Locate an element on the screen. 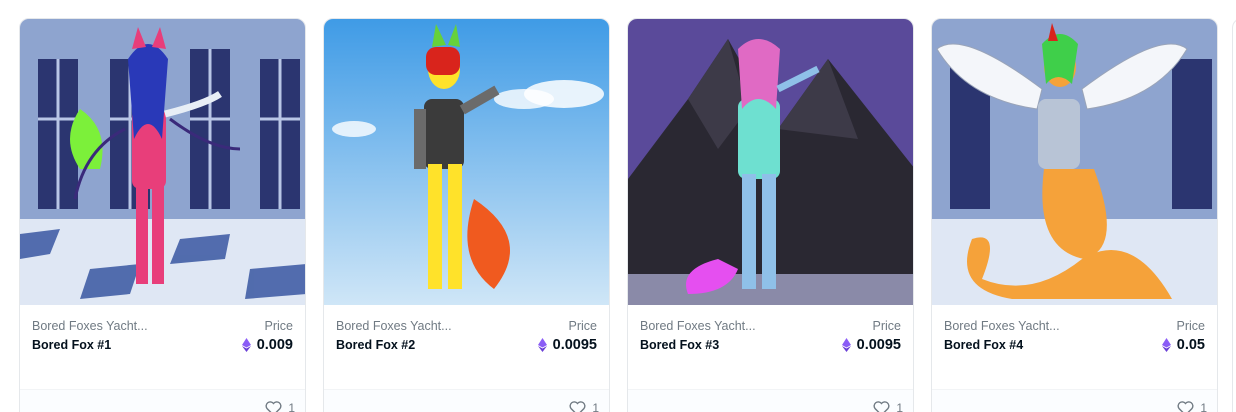 This screenshot has height=412, width=1236. nft-name: Bored Fox #2 is located at coordinates (394, 345).